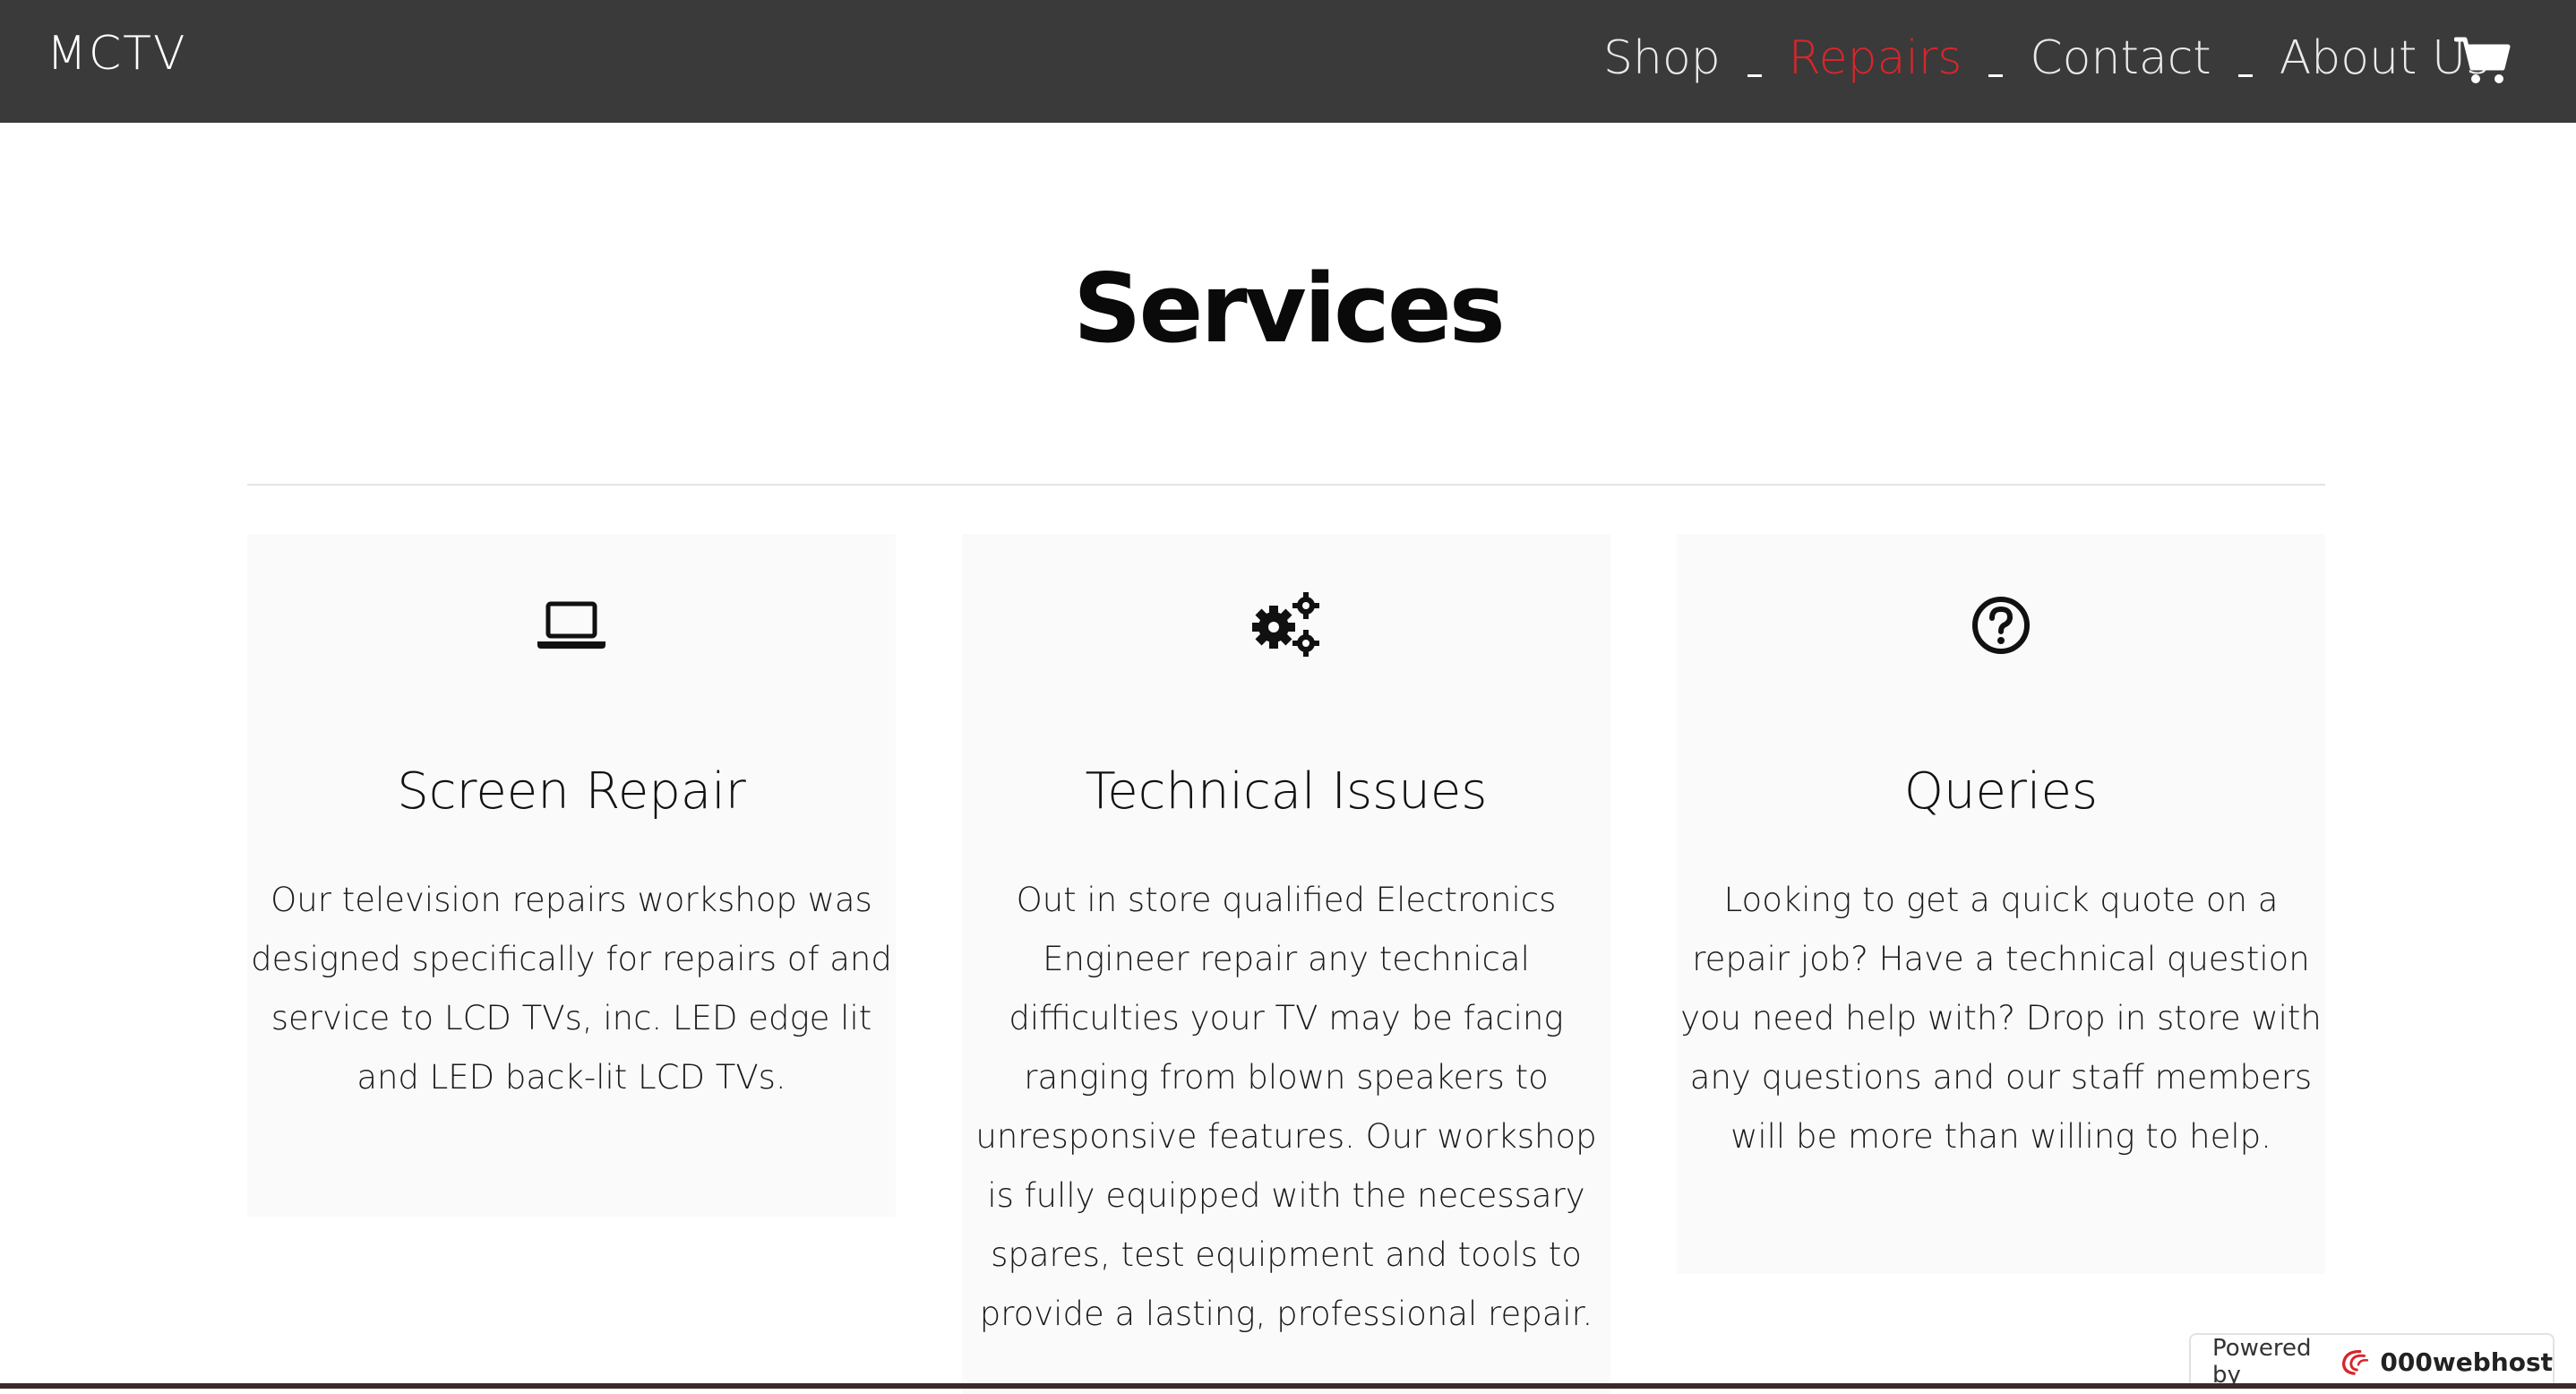 The width and height of the screenshot is (2576, 1394). Describe the element at coordinates (2001, 791) in the screenshot. I see `service-title: Queries` at that location.